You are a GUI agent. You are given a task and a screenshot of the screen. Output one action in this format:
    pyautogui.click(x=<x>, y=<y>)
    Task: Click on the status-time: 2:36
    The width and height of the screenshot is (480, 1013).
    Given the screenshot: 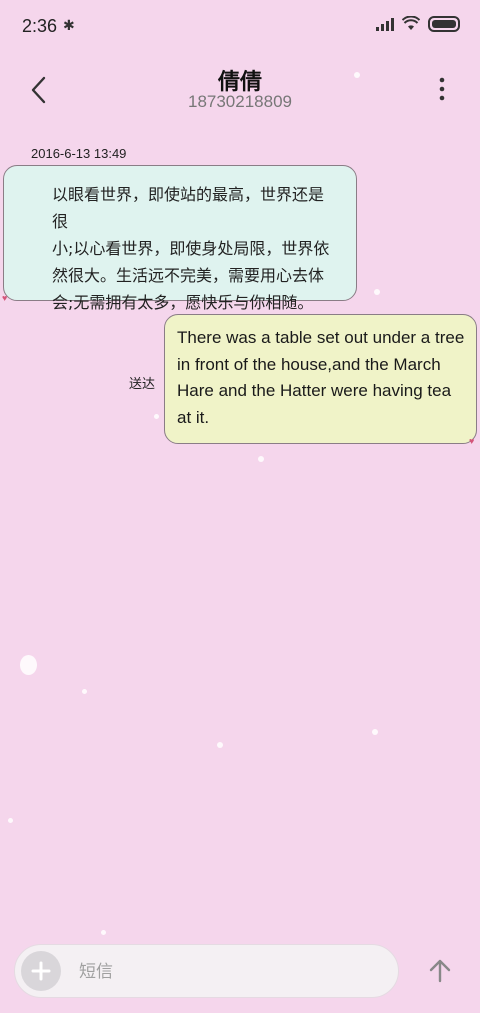 What is the action you would take?
    pyautogui.click(x=40, y=26)
    